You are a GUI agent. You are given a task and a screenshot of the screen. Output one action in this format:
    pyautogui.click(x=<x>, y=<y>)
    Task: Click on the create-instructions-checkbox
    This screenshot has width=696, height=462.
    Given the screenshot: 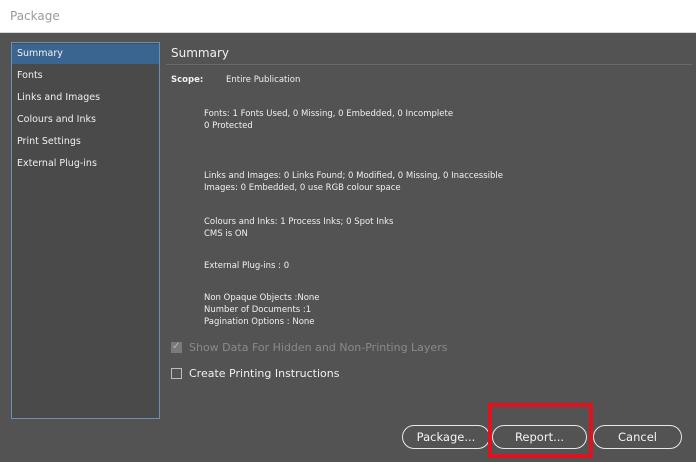 What is the action you would take?
    pyautogui.click(x=176, y=373)
    